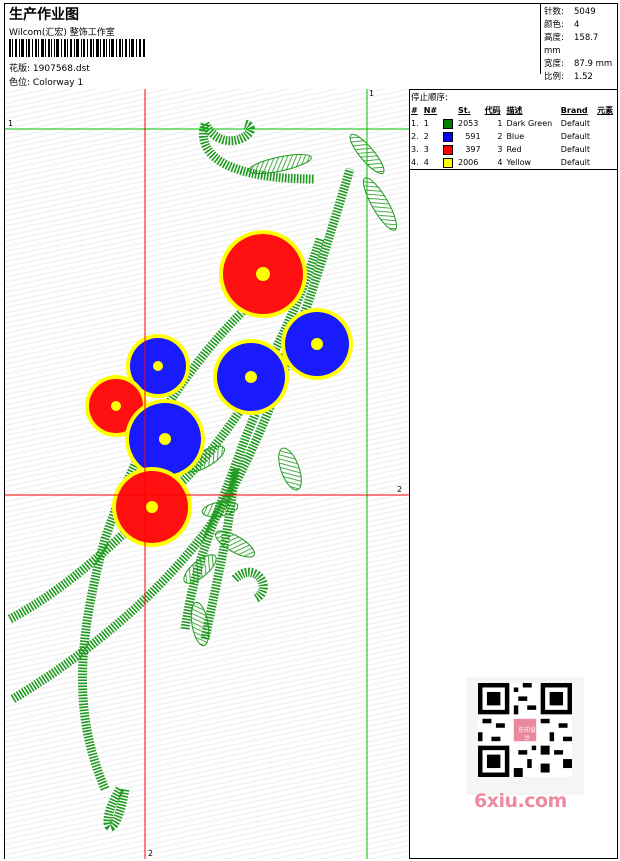  What do you see at coordinates (520, 801) in the screenshot?
I see `watermark-text: 6xiu.com` at bounding box center [520, 801].